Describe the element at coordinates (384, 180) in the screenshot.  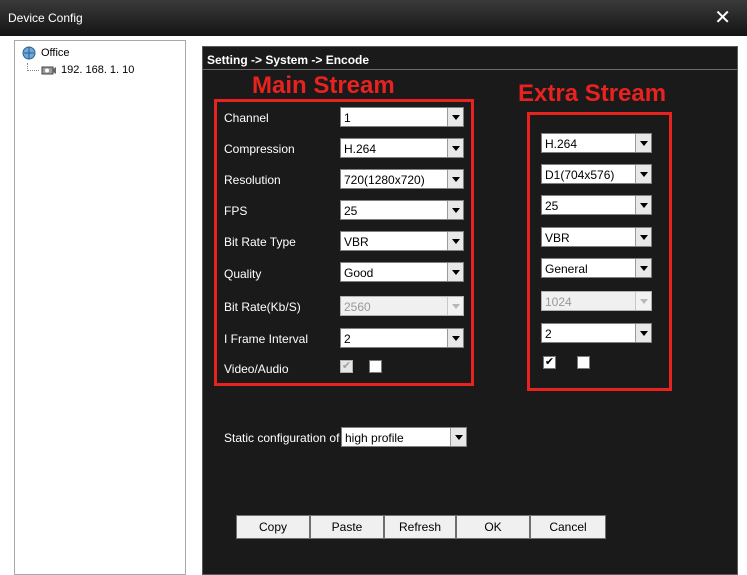
I see `select-value: 720(1280x720)` at that location.